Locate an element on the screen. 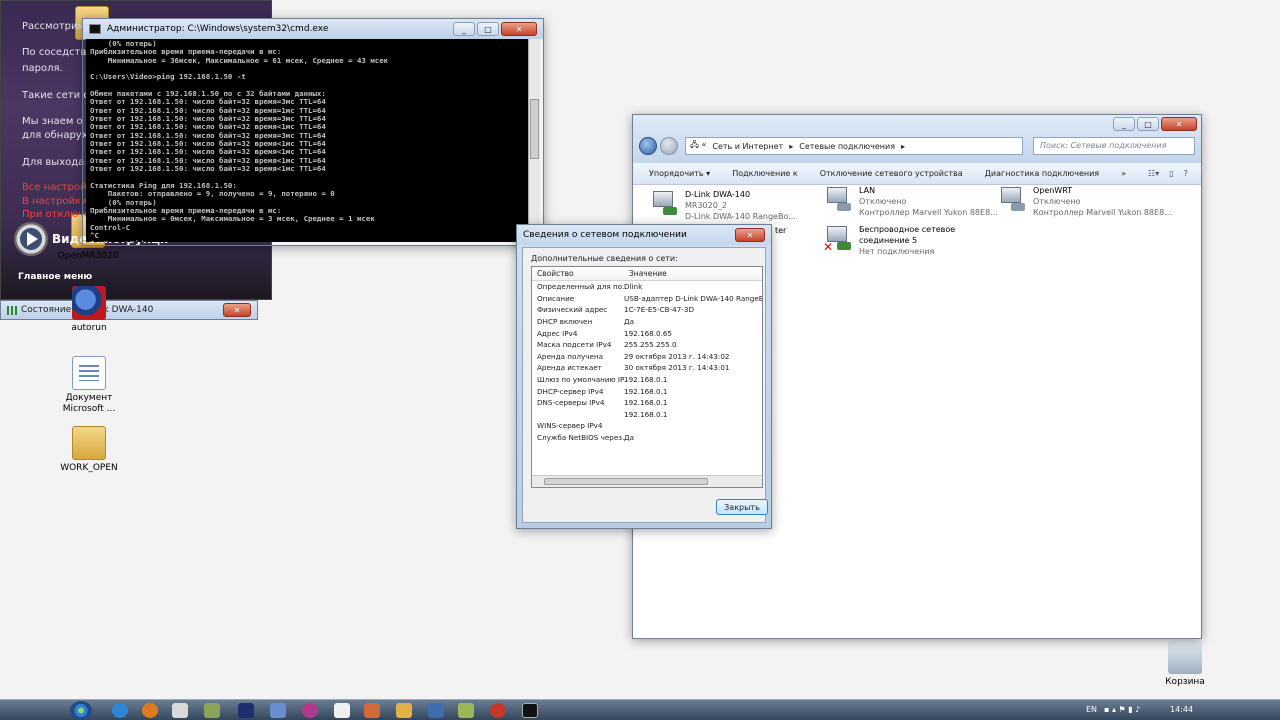  details-row: 192.168.0.1 is located at coordinates (647, 415).